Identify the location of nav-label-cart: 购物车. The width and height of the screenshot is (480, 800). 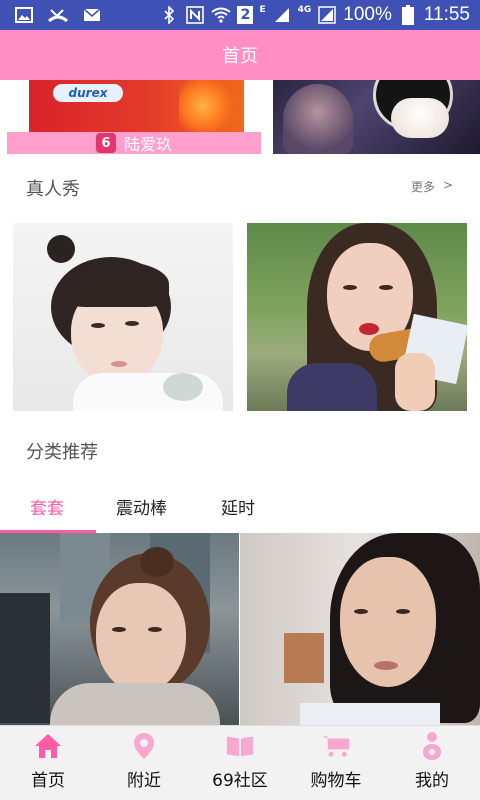
(336, 781).